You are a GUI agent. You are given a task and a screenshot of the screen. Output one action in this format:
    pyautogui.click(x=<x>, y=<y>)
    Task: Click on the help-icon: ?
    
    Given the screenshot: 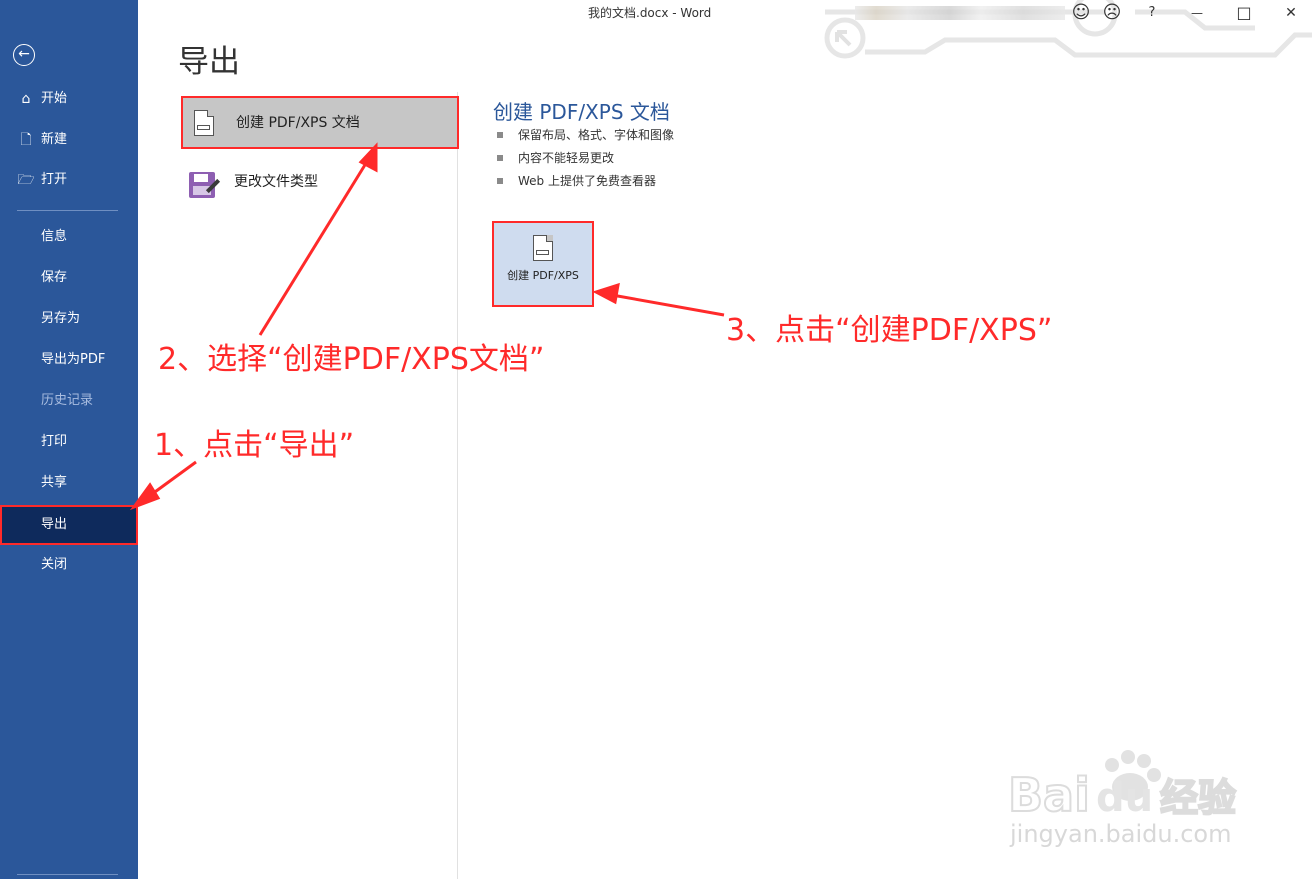 What is the action you would take?
    pyautogui.click(x=1152, y=13)
    